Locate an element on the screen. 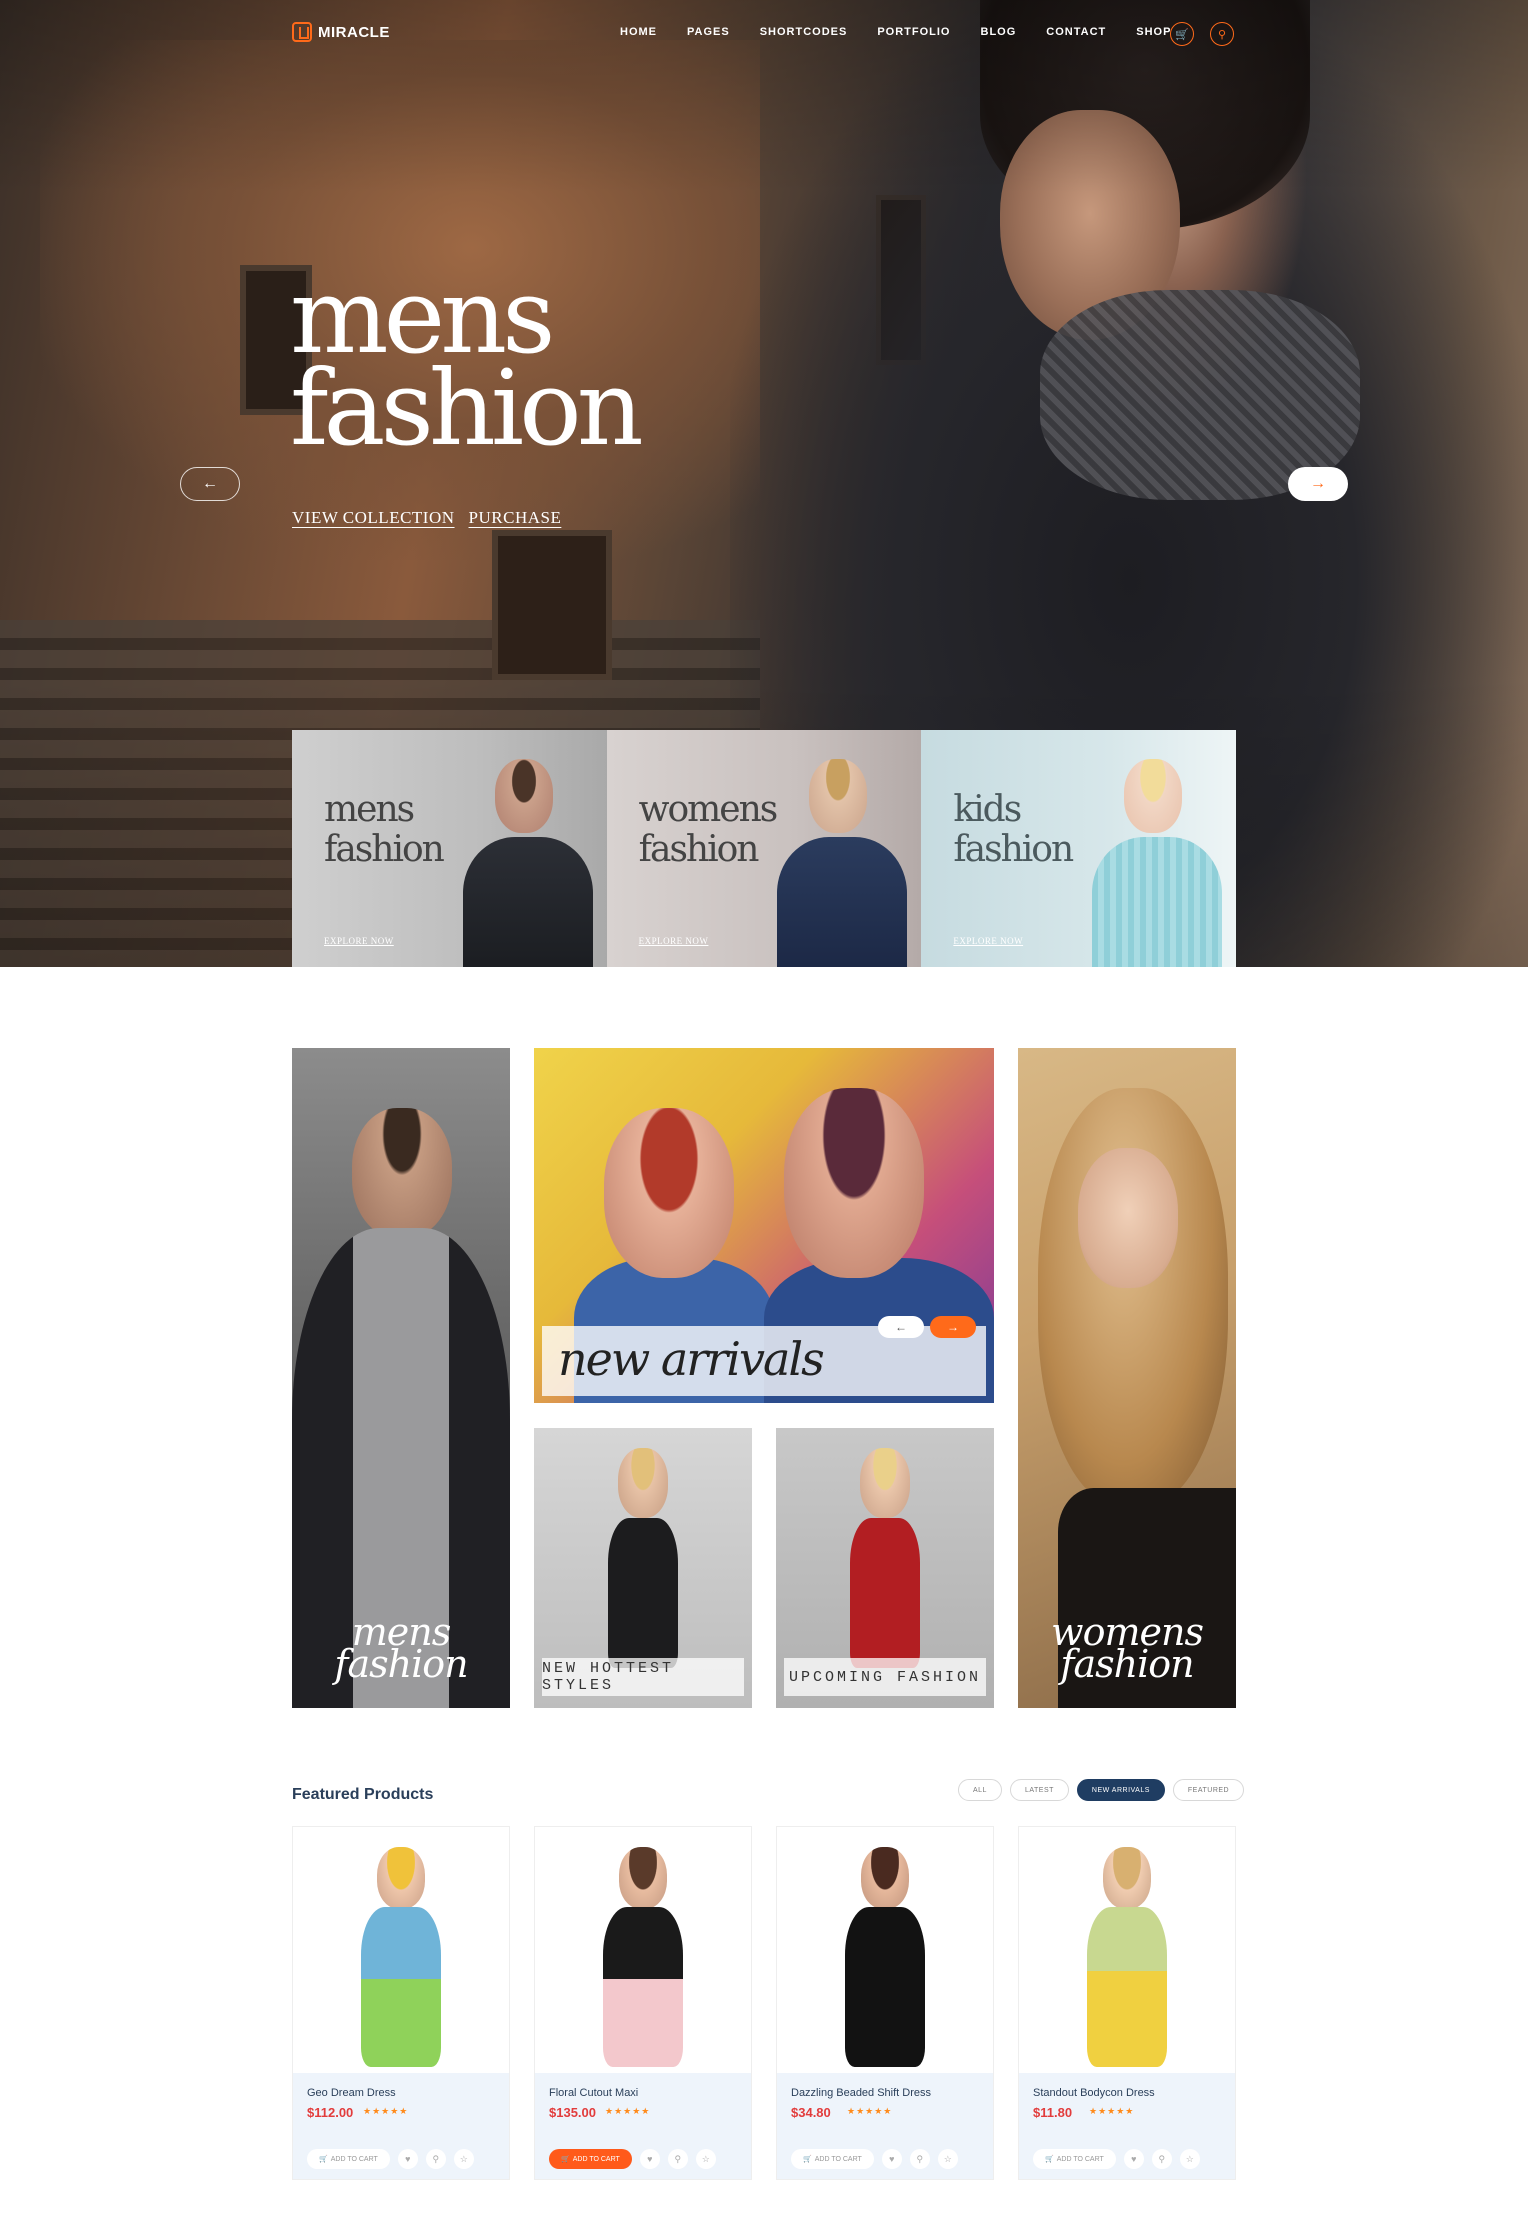 This screenshot has width=1528, height=2233. filter-featured: FEATURED is located at coordinates (1208, 1790).